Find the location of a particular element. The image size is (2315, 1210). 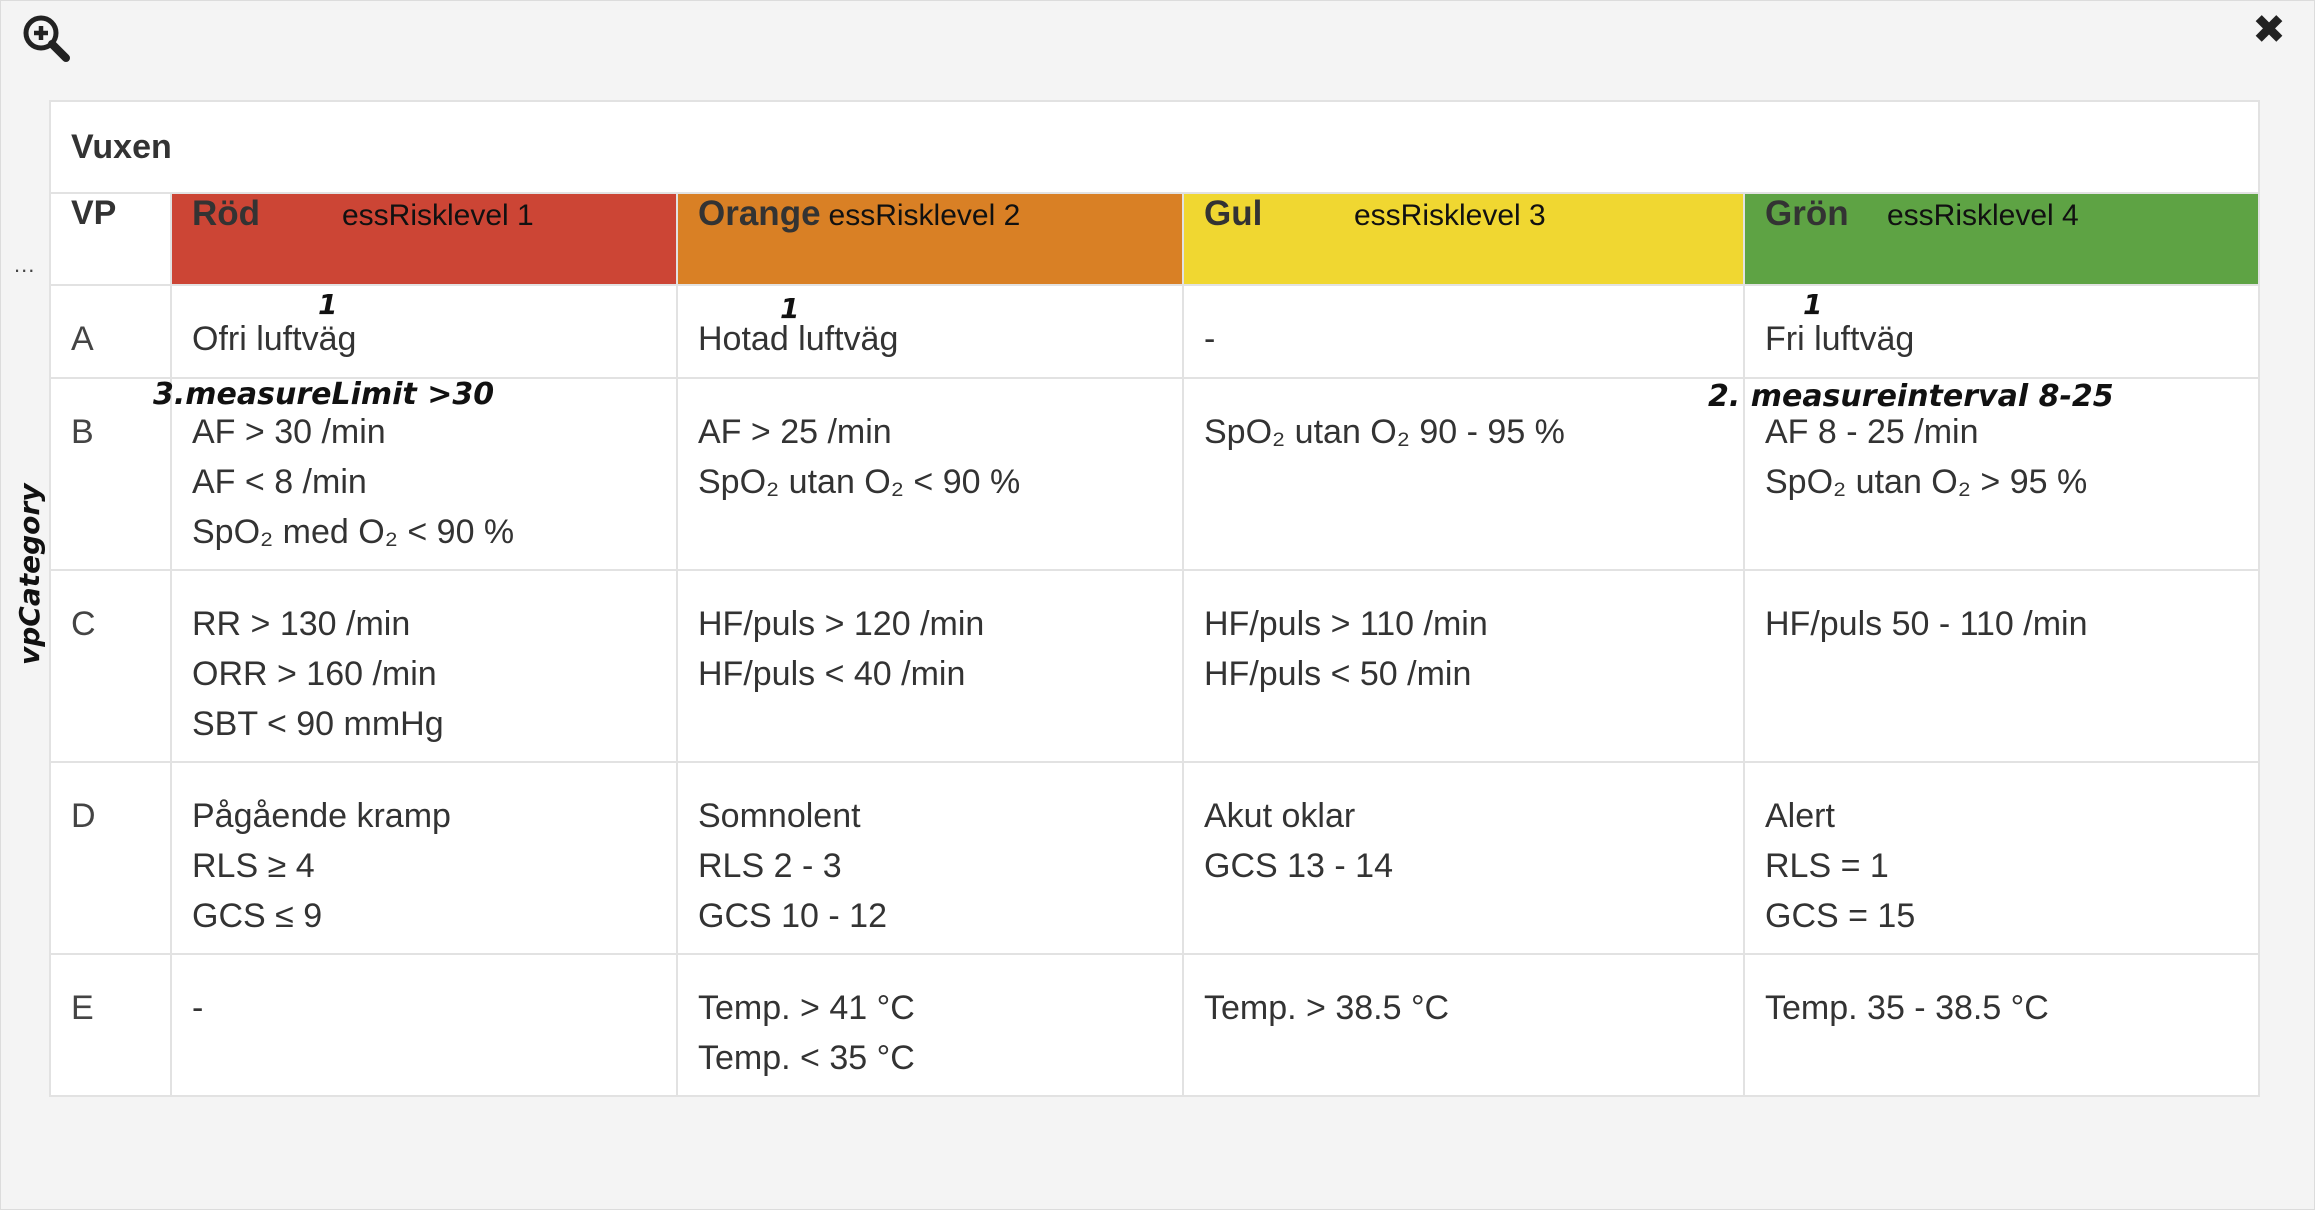

criteria-line: Ofri luftväg is located at coordinates (274, 339).